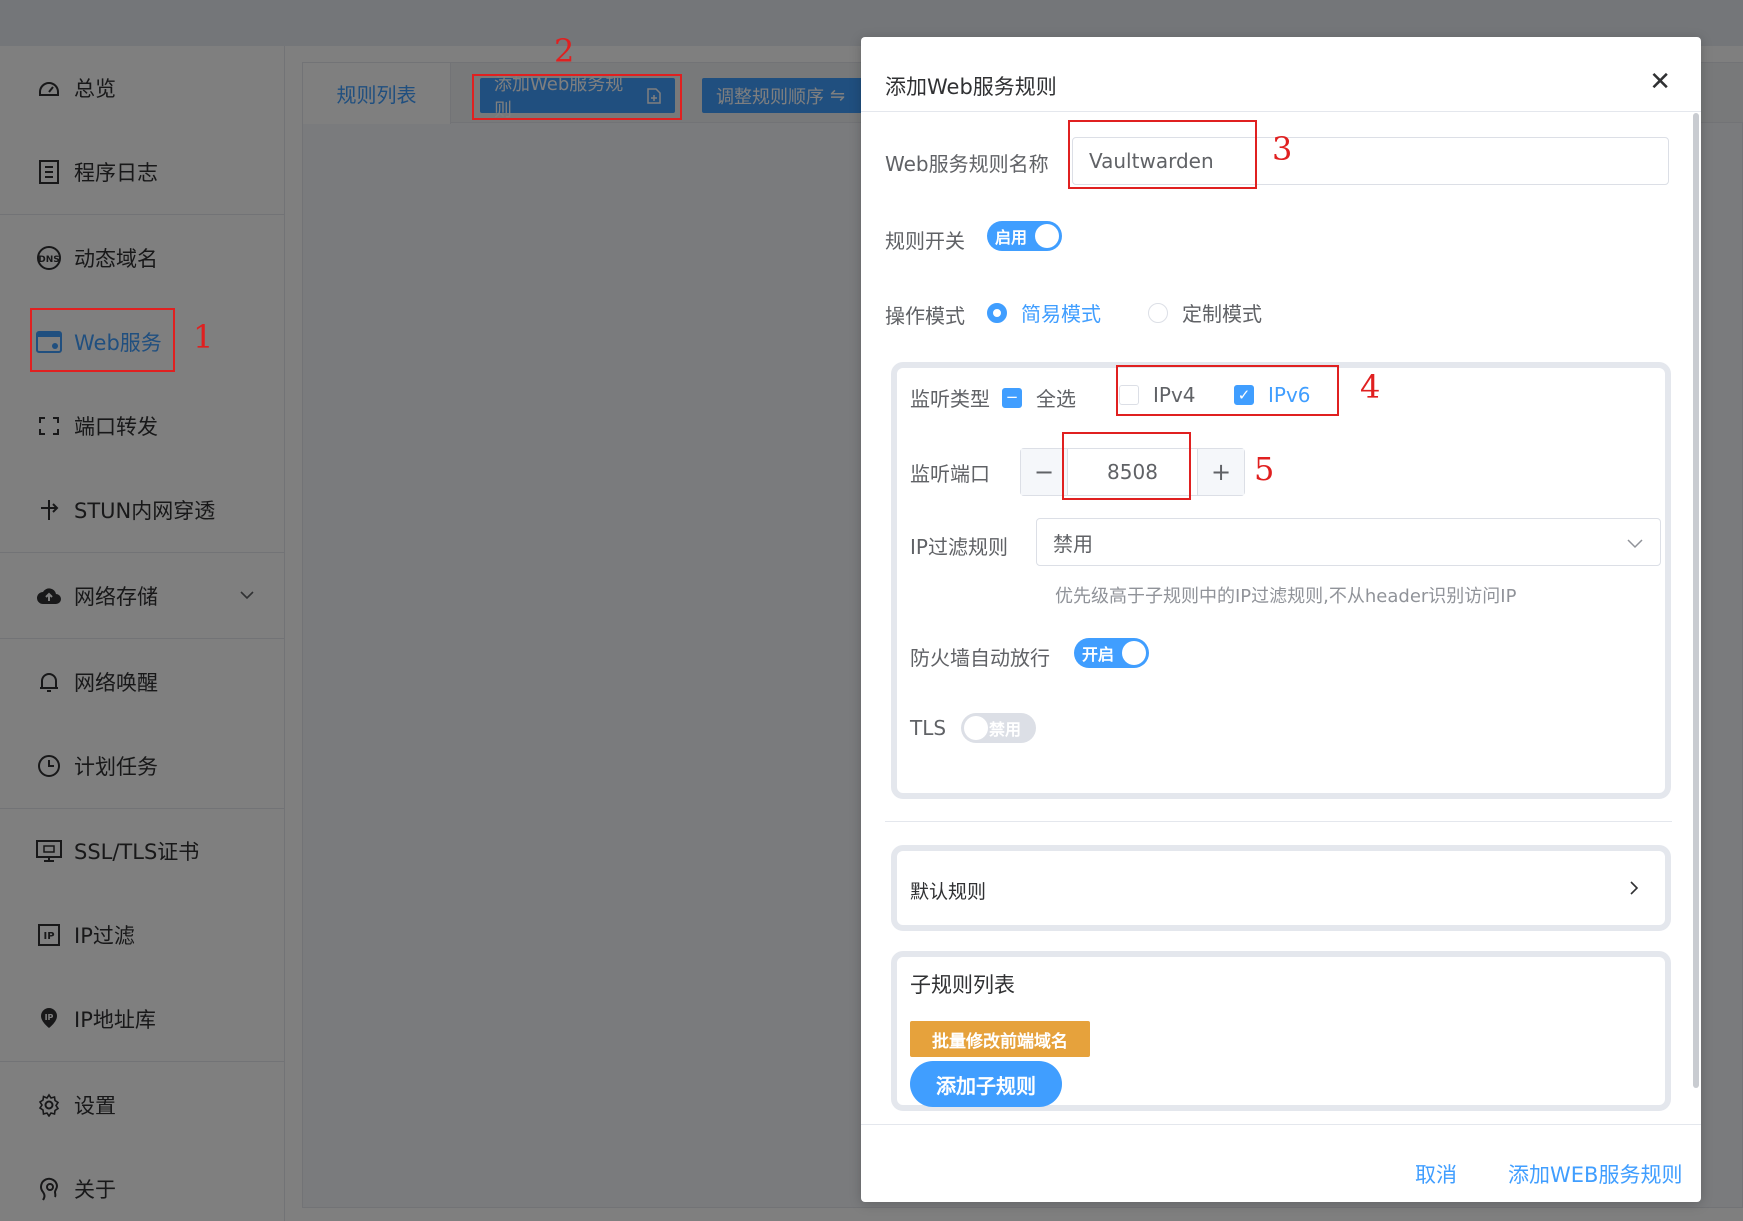 The width and height of the screenshot is (1743, 1221). Describe the element at coordinates (203, 337) in the screenshot. I see `annotation-number-1: 1` at that location.